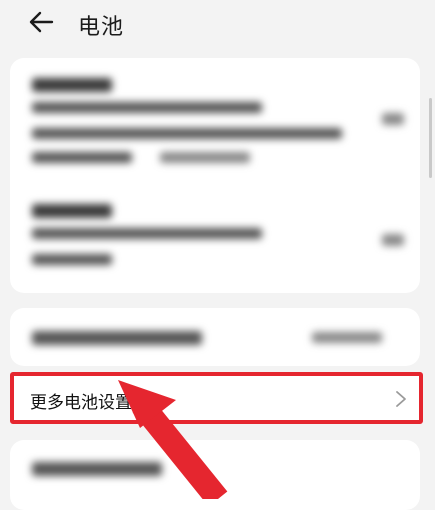 The width and height of the screenshot is (435, 510). Describe the element at coordinates (217, 26) in the screenshot. I see `app-header: 电池` at that location.